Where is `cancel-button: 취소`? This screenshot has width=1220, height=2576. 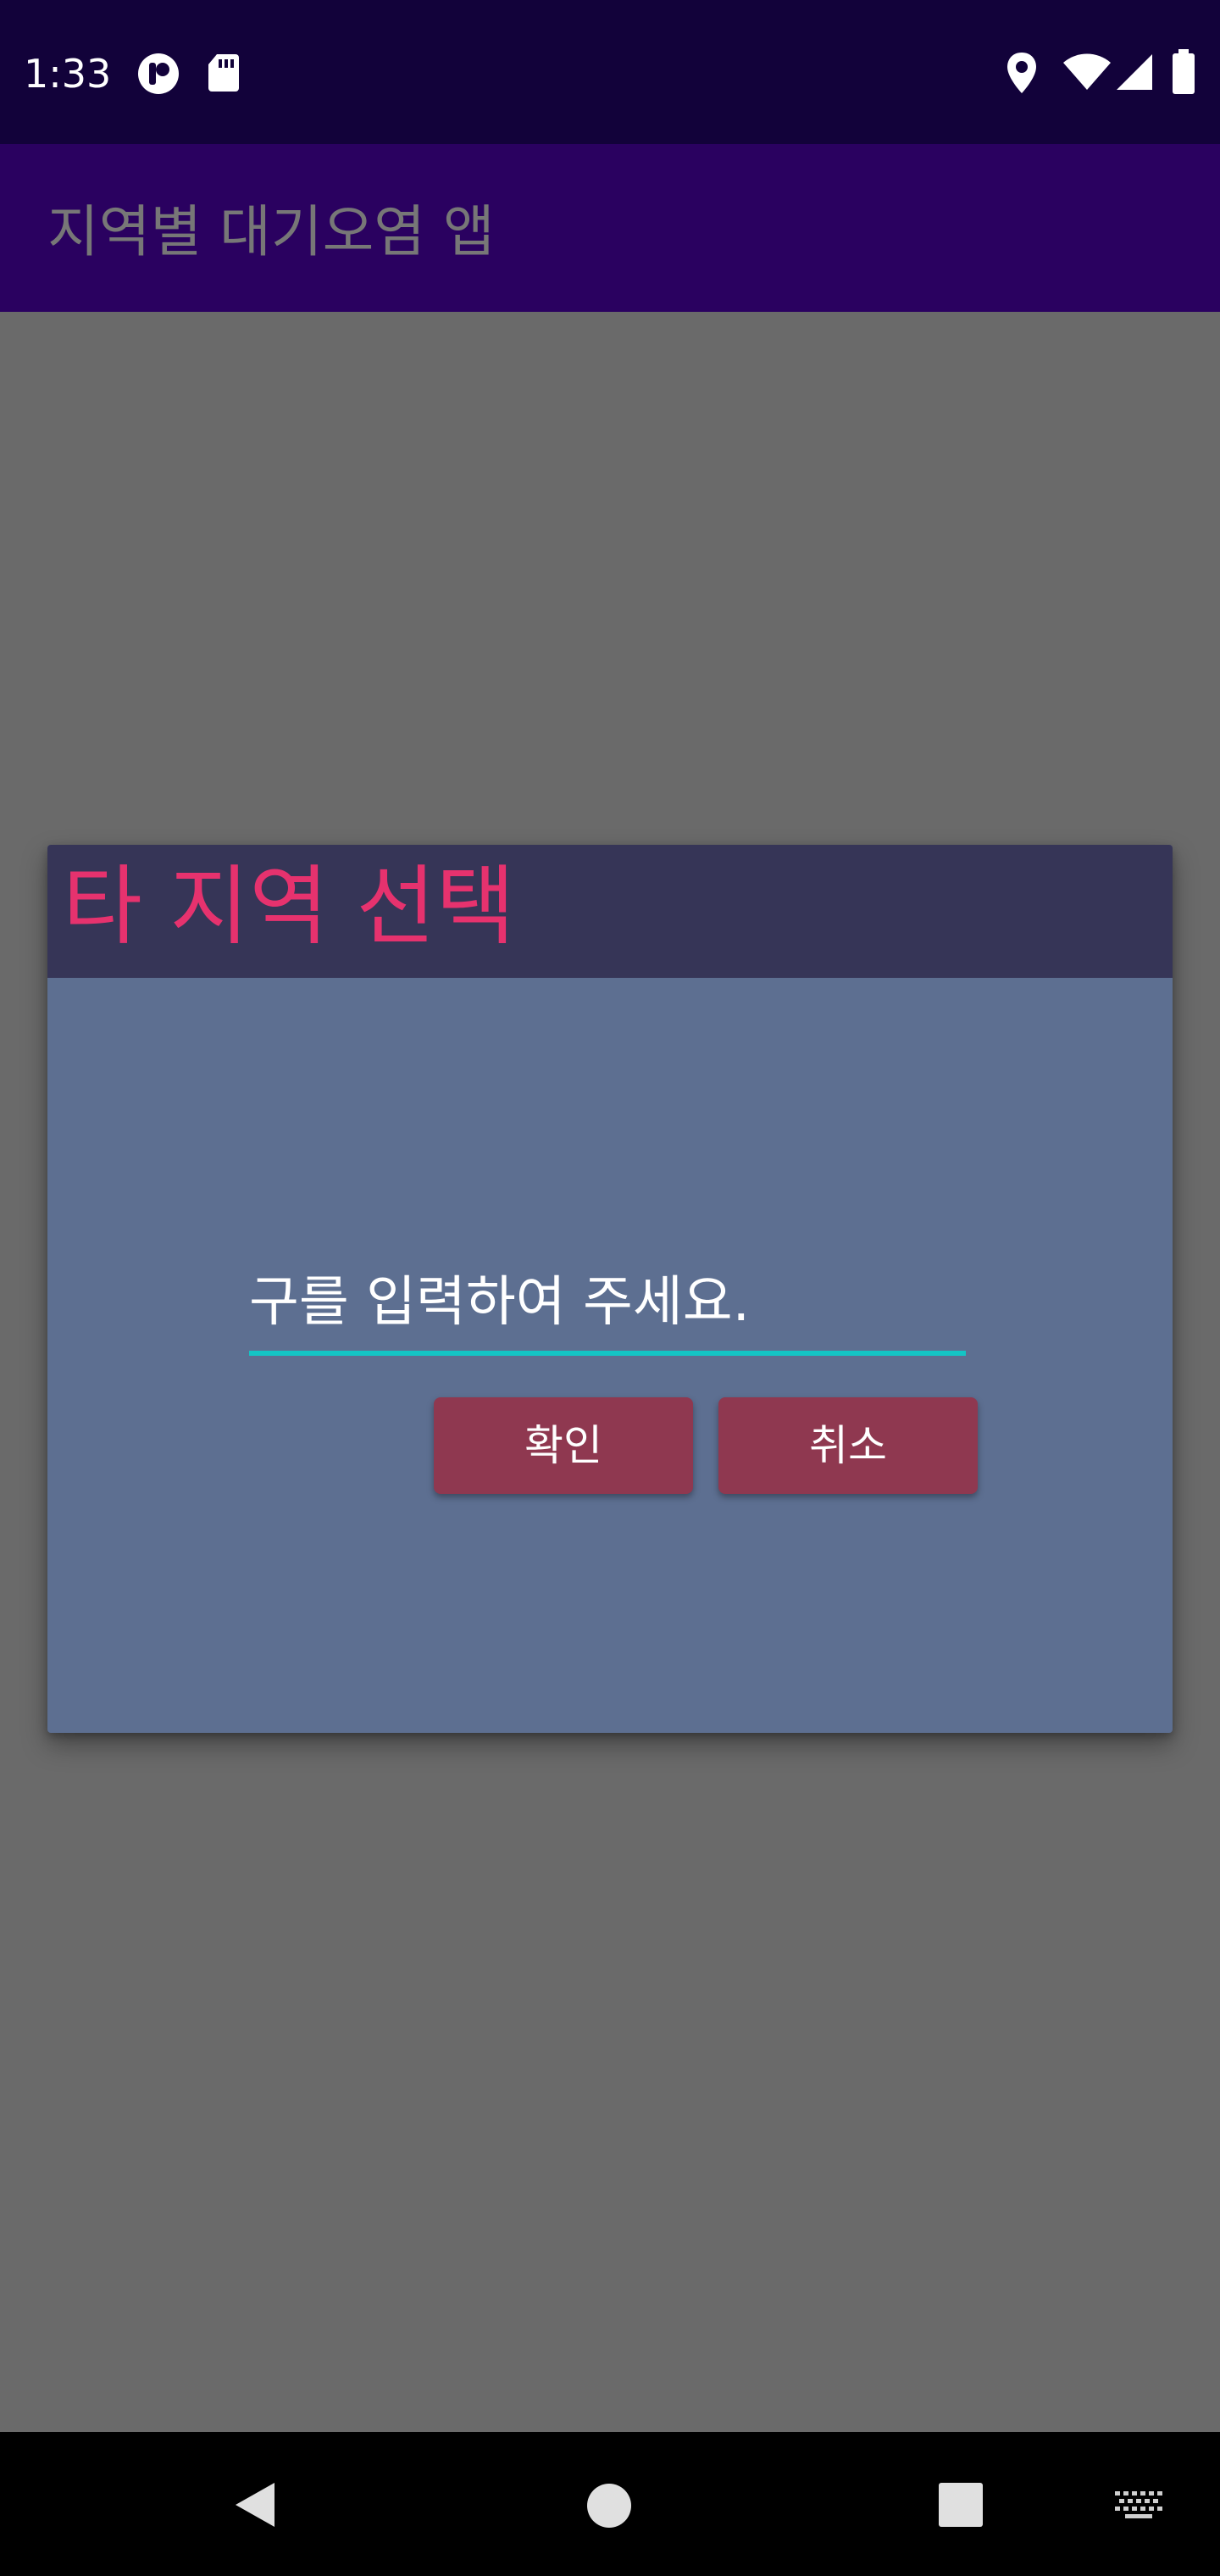
cancel-button: 취소 is located at coordinates (848, 1445).